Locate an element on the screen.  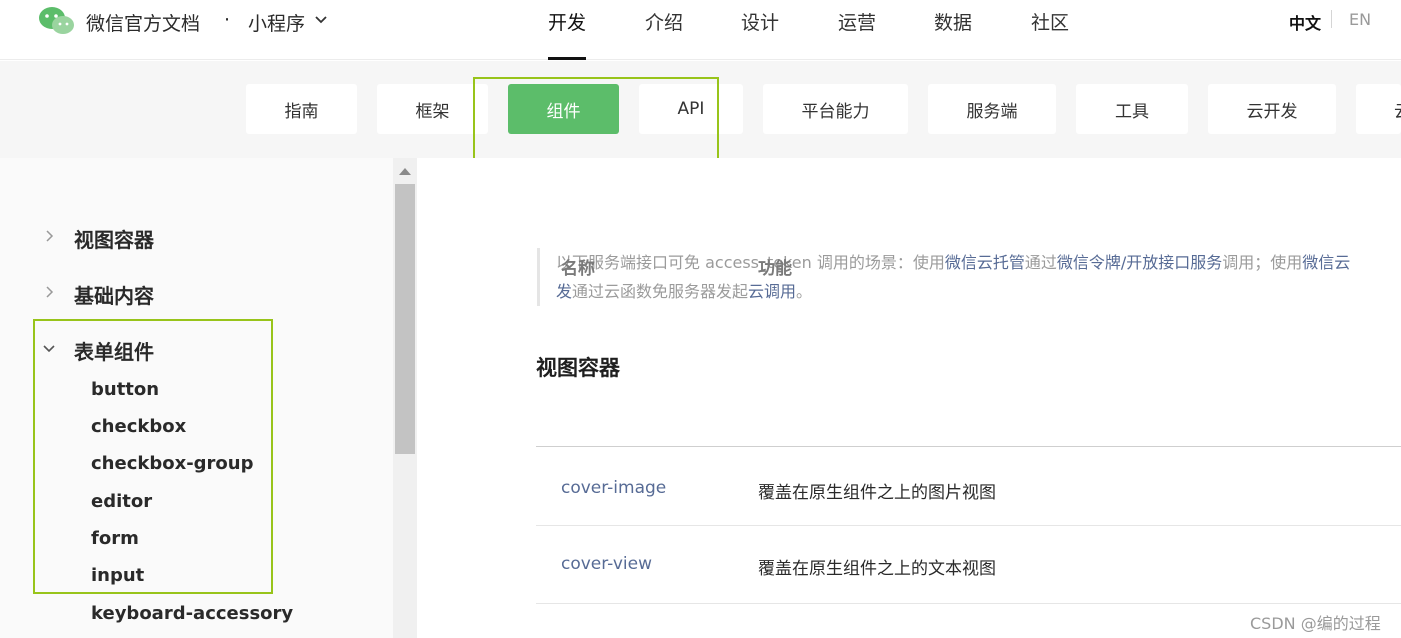
wechat-logo-icon is located at coordinates (57, 21).